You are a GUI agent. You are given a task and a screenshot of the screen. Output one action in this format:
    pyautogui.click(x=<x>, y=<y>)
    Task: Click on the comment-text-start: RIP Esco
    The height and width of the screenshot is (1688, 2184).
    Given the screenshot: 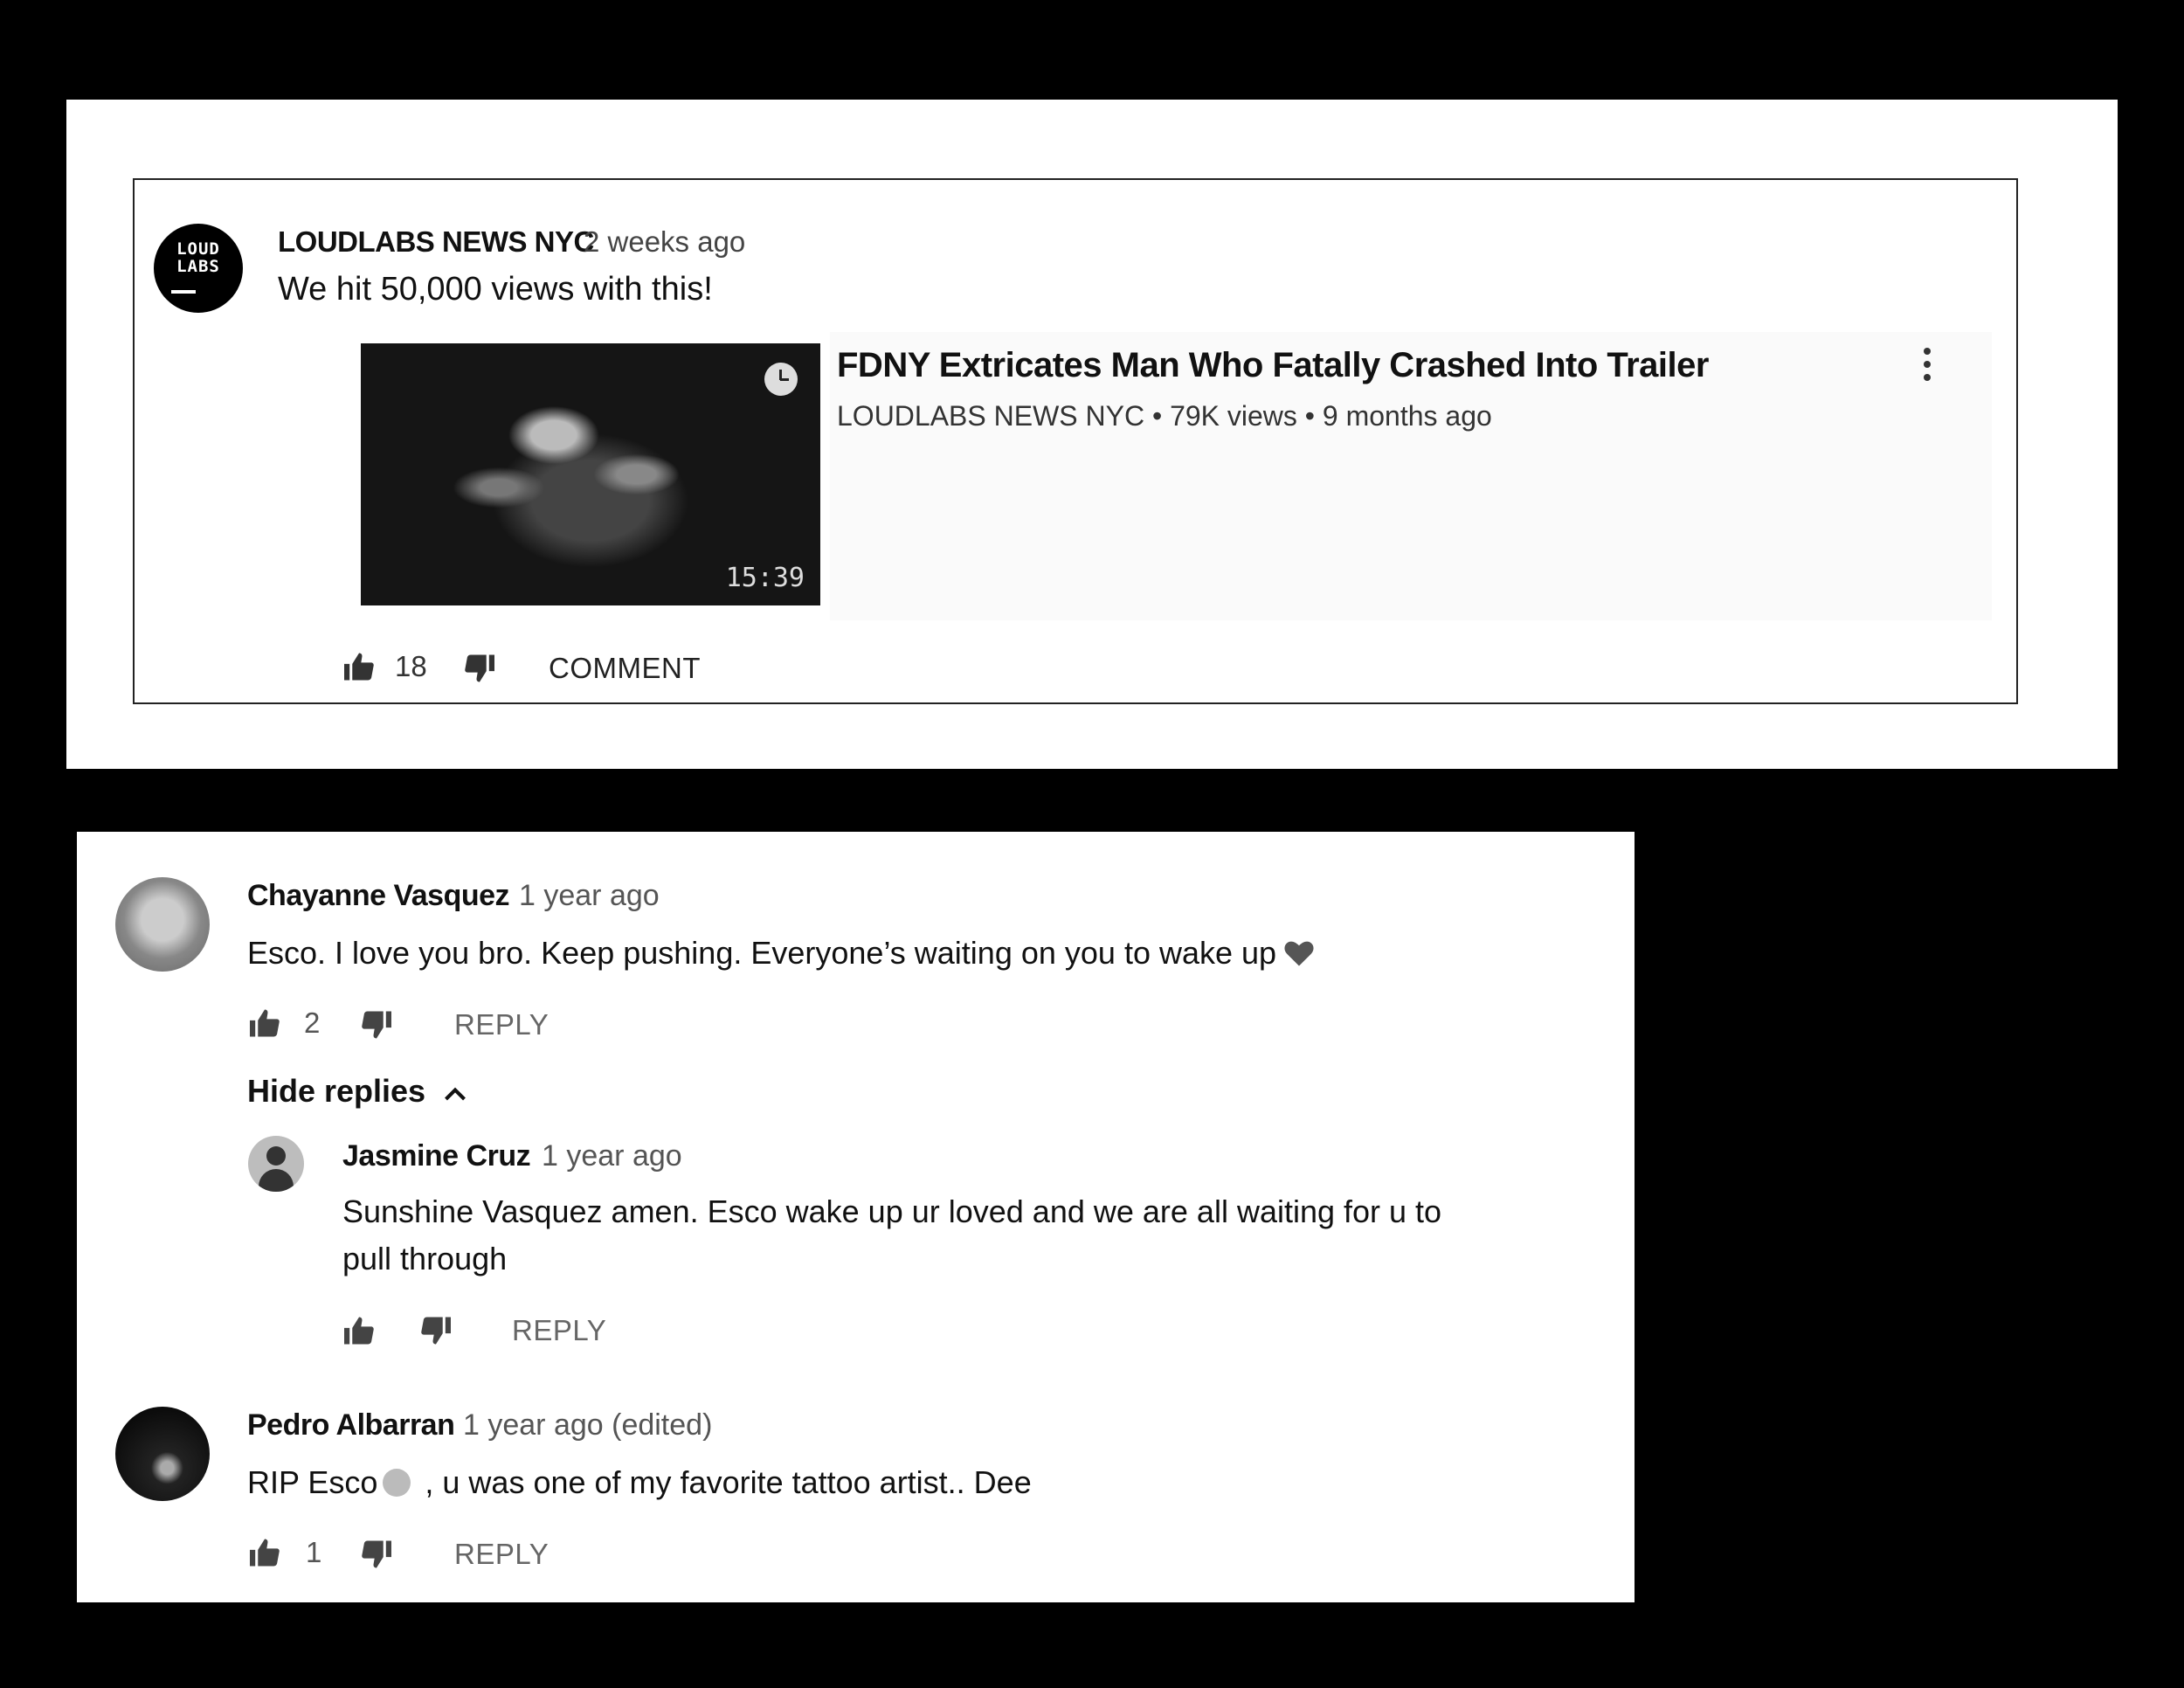 What is the action you would take?
    pyautogui.click(x=312, y=1482)
    